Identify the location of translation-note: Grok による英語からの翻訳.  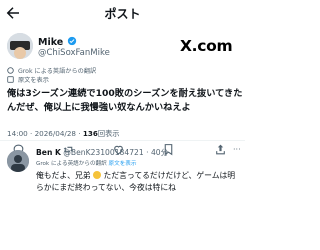
(51, 70).